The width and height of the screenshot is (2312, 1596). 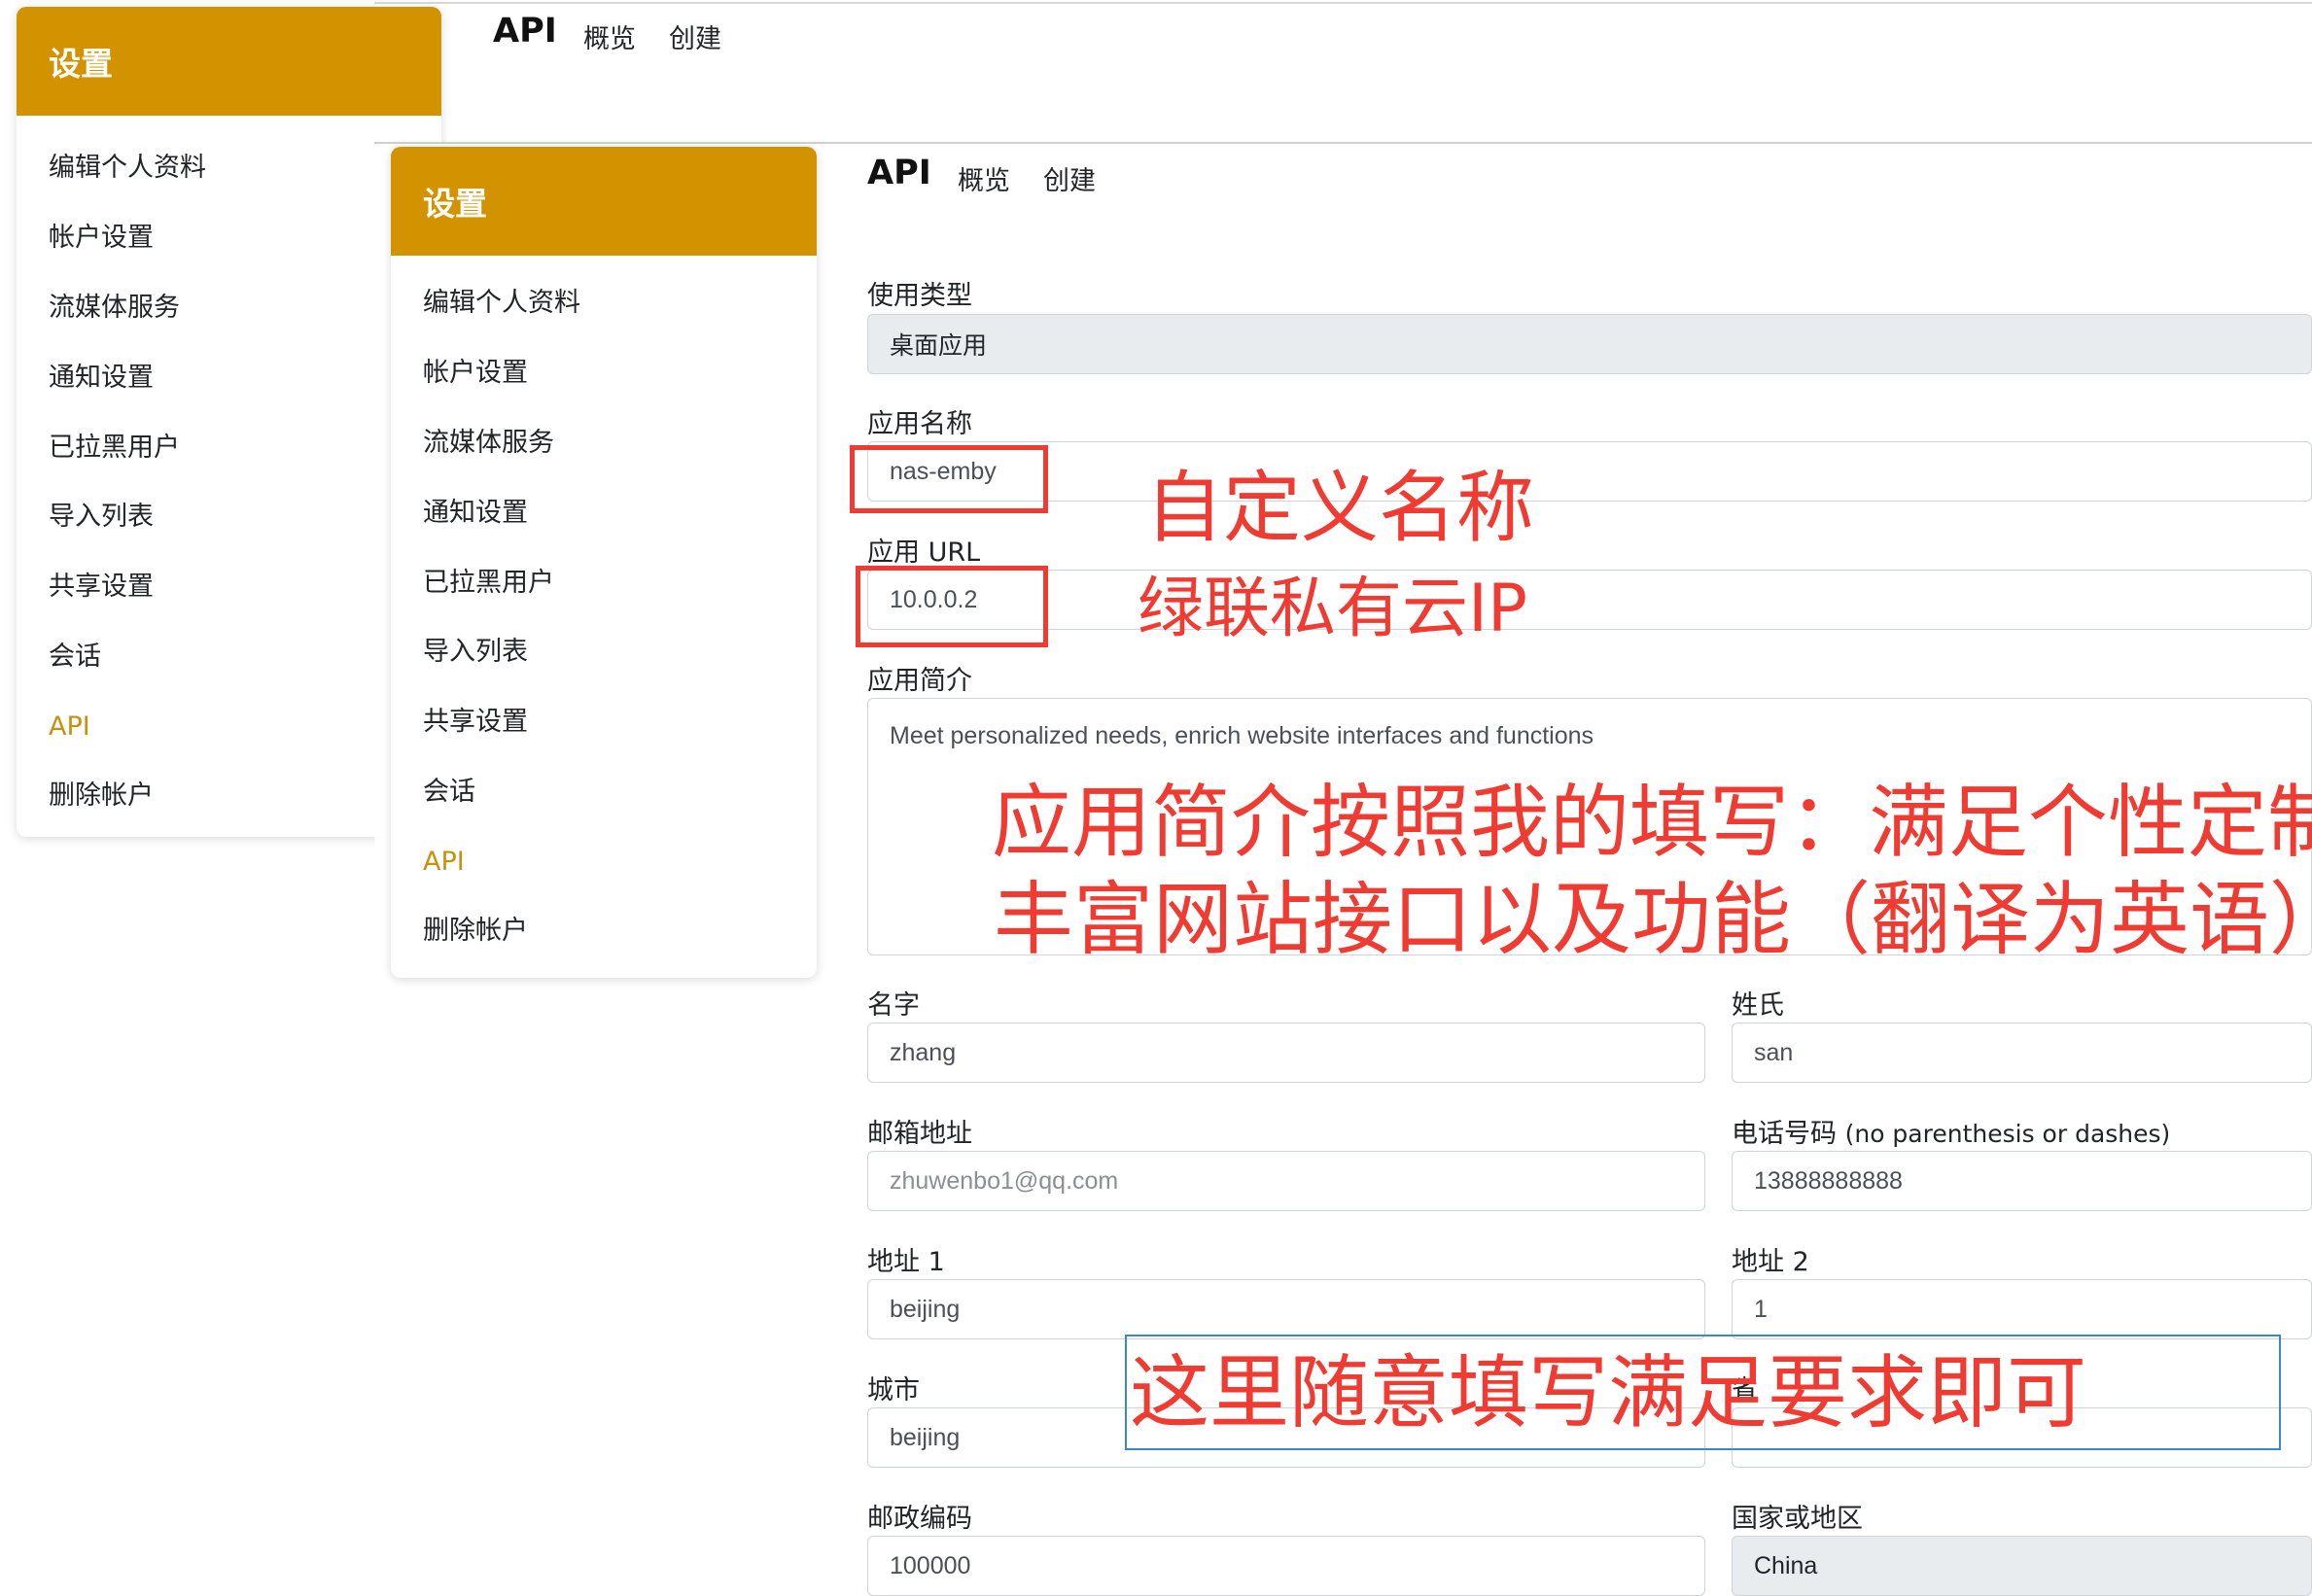 I want to click on app-name-input: nas-emby, so click(x=1589, y=471).